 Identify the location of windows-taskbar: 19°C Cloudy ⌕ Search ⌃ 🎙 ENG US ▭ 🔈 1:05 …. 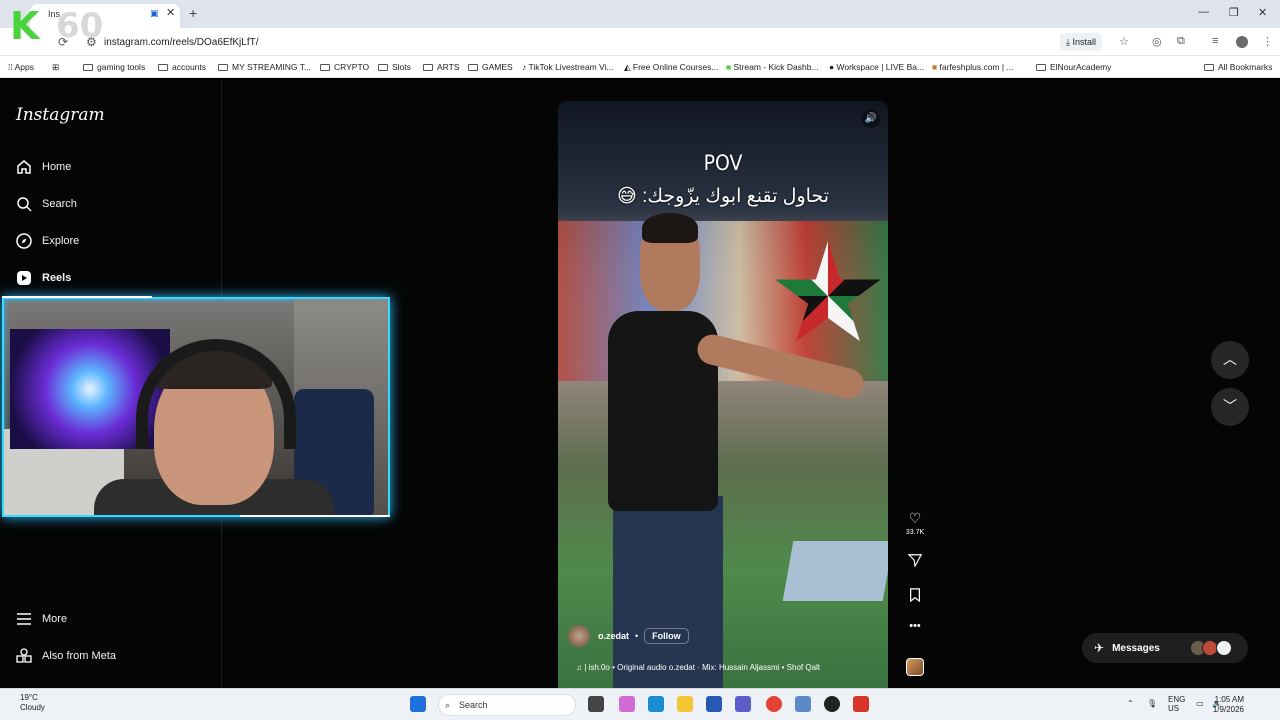
(640, 704).